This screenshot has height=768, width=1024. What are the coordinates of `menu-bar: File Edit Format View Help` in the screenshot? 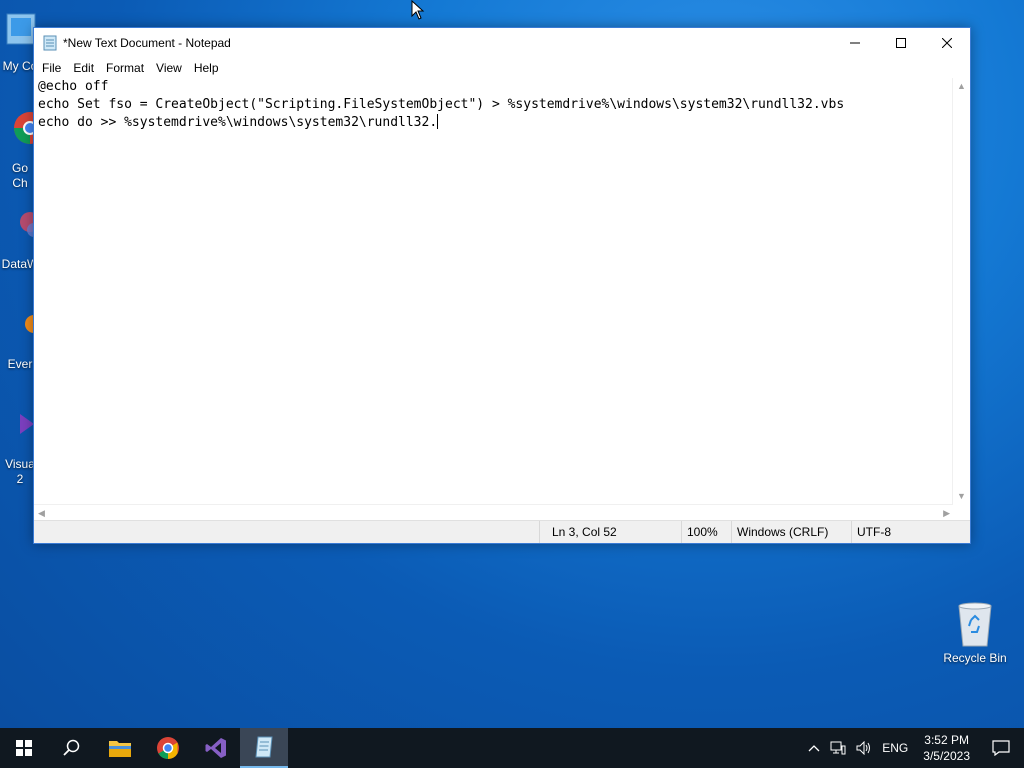 It's located at (502, 68).